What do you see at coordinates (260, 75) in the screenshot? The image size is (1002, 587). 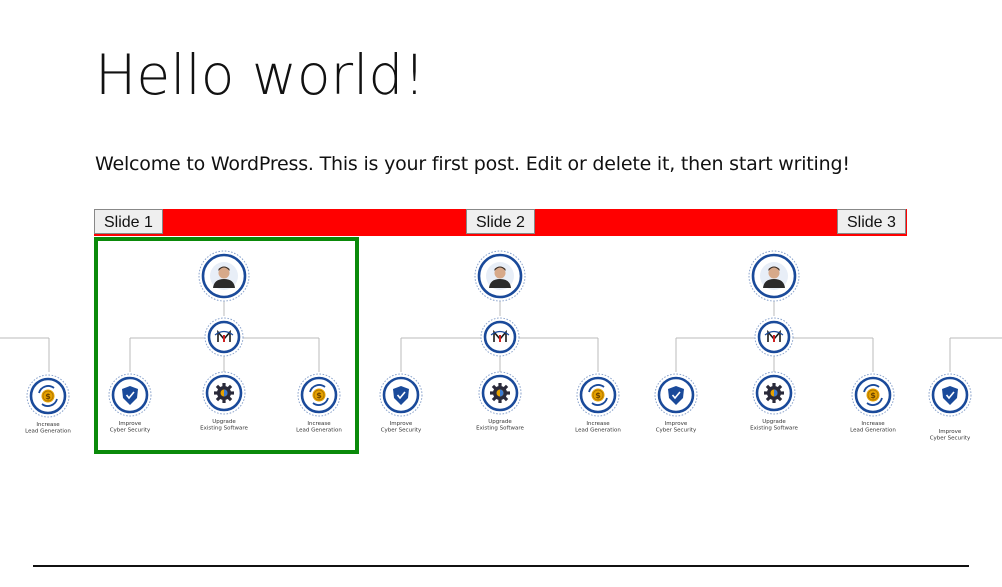 I see `post-title: Hello world!` at bounding box center [260, 75].